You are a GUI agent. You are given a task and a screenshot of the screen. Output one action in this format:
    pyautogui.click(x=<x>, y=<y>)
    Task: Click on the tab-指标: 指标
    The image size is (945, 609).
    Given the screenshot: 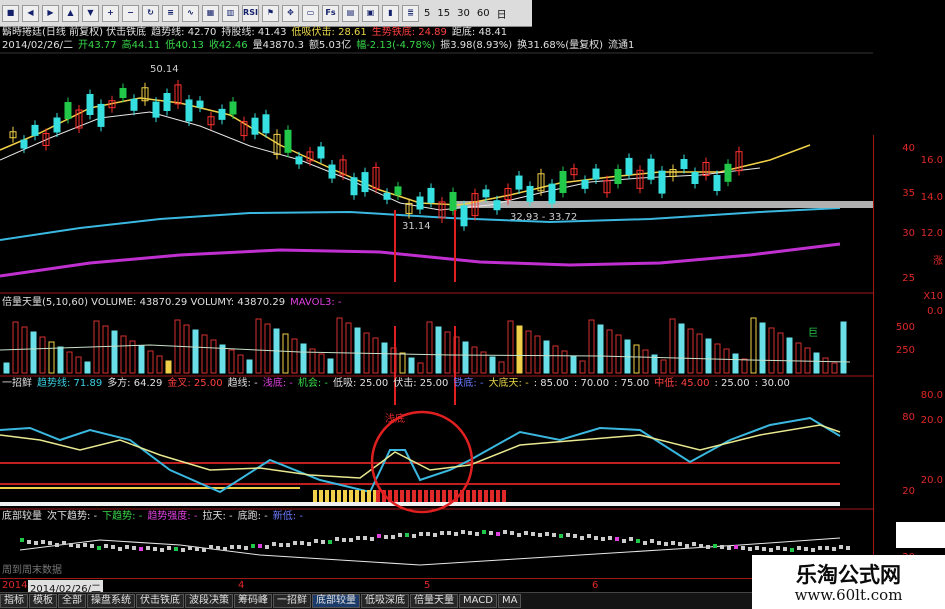 What is the action you would take?
    pyautogui.click(x=14, y=601)
    